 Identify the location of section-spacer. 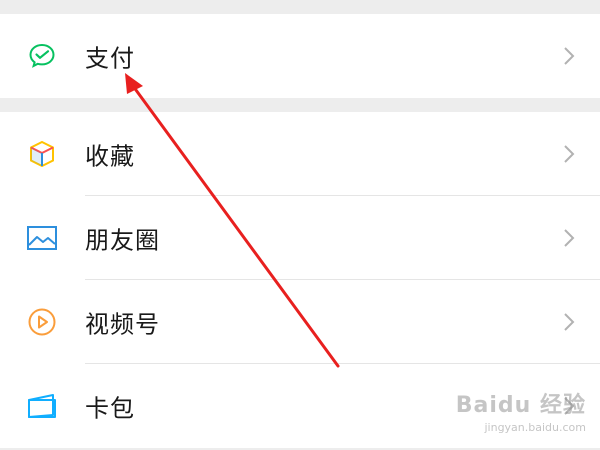
(300, 105).